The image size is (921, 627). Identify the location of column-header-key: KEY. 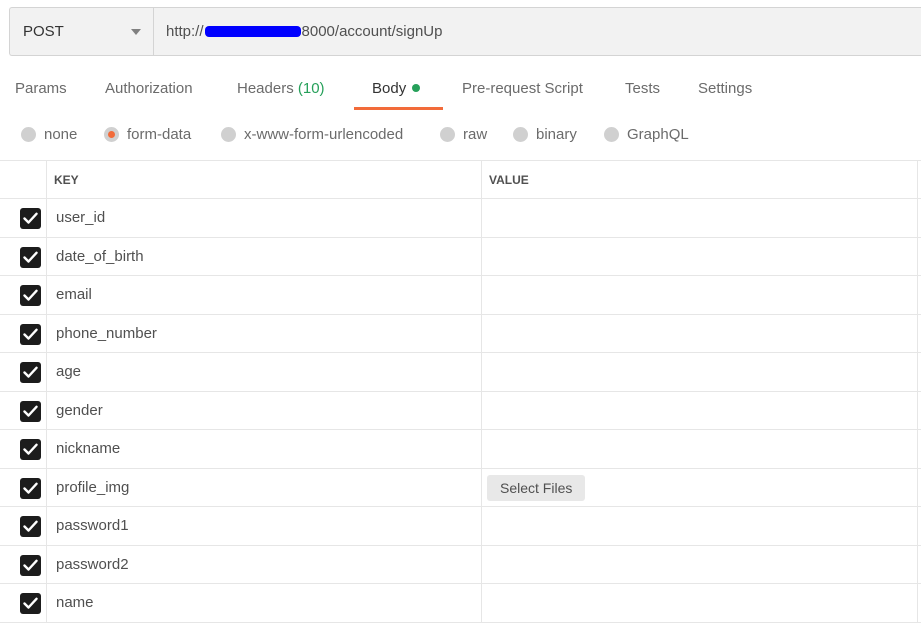
(66, 180).